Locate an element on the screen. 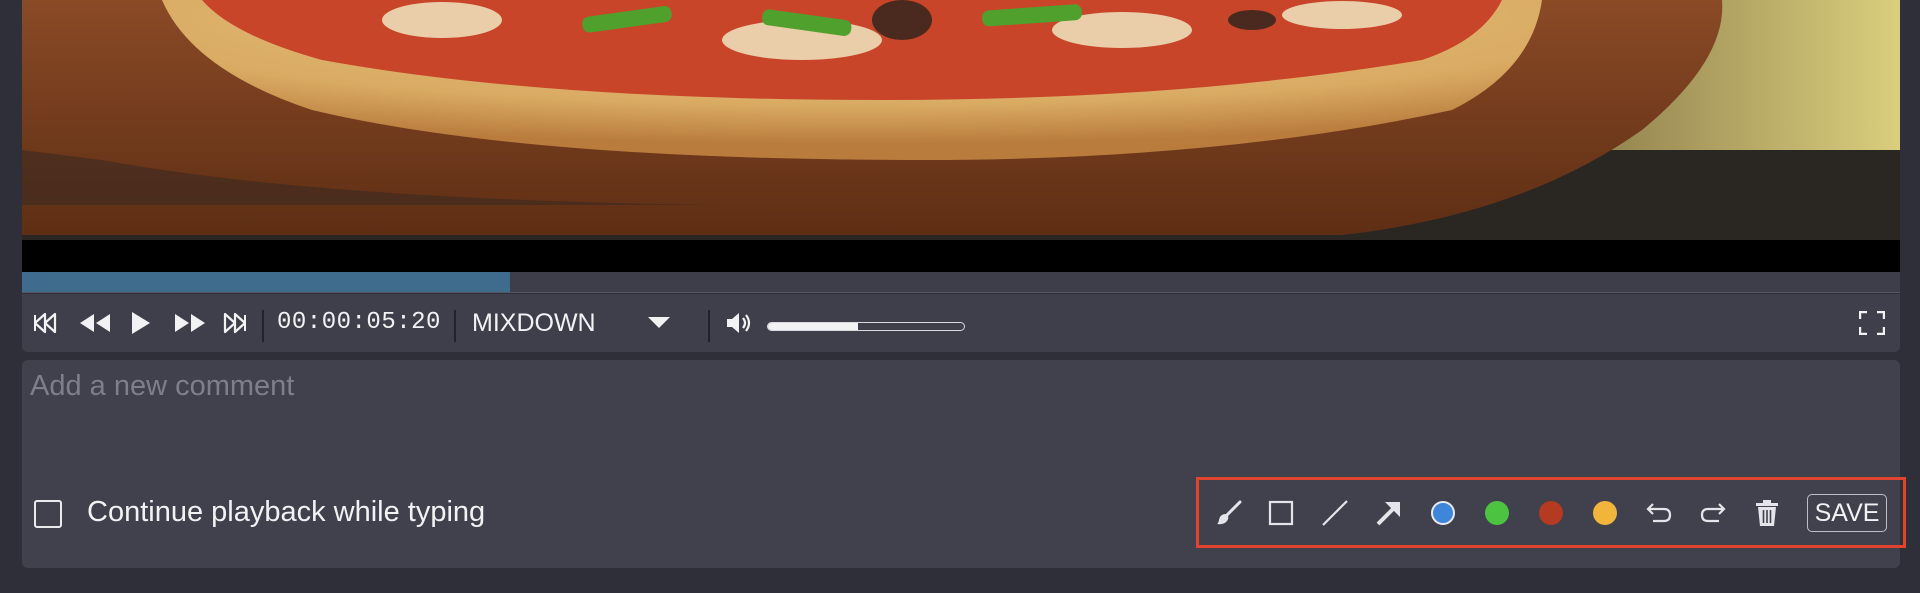 The image size is (1920, 593). continue-playback-checkbox is located at coordinates (48, 514).